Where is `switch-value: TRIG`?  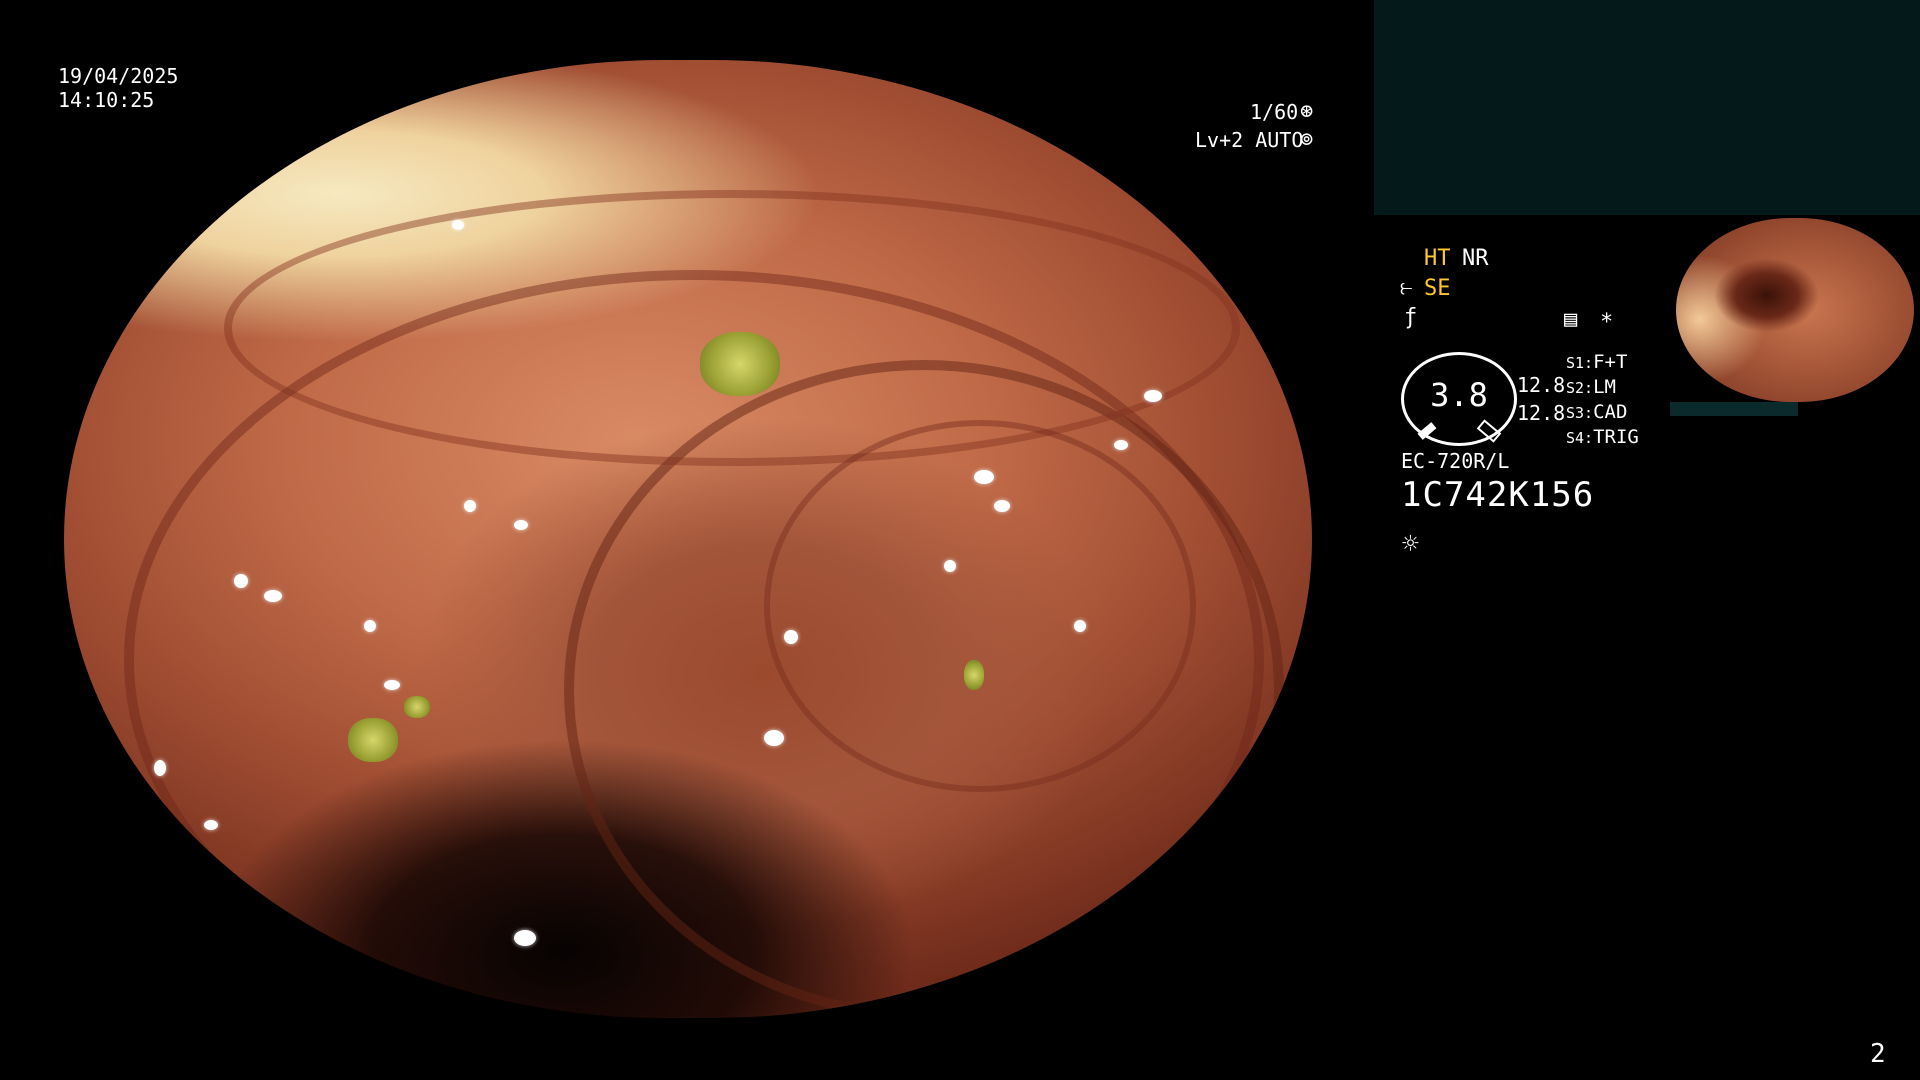 switch-value: TRIG is located at coordinates (1616, 437).